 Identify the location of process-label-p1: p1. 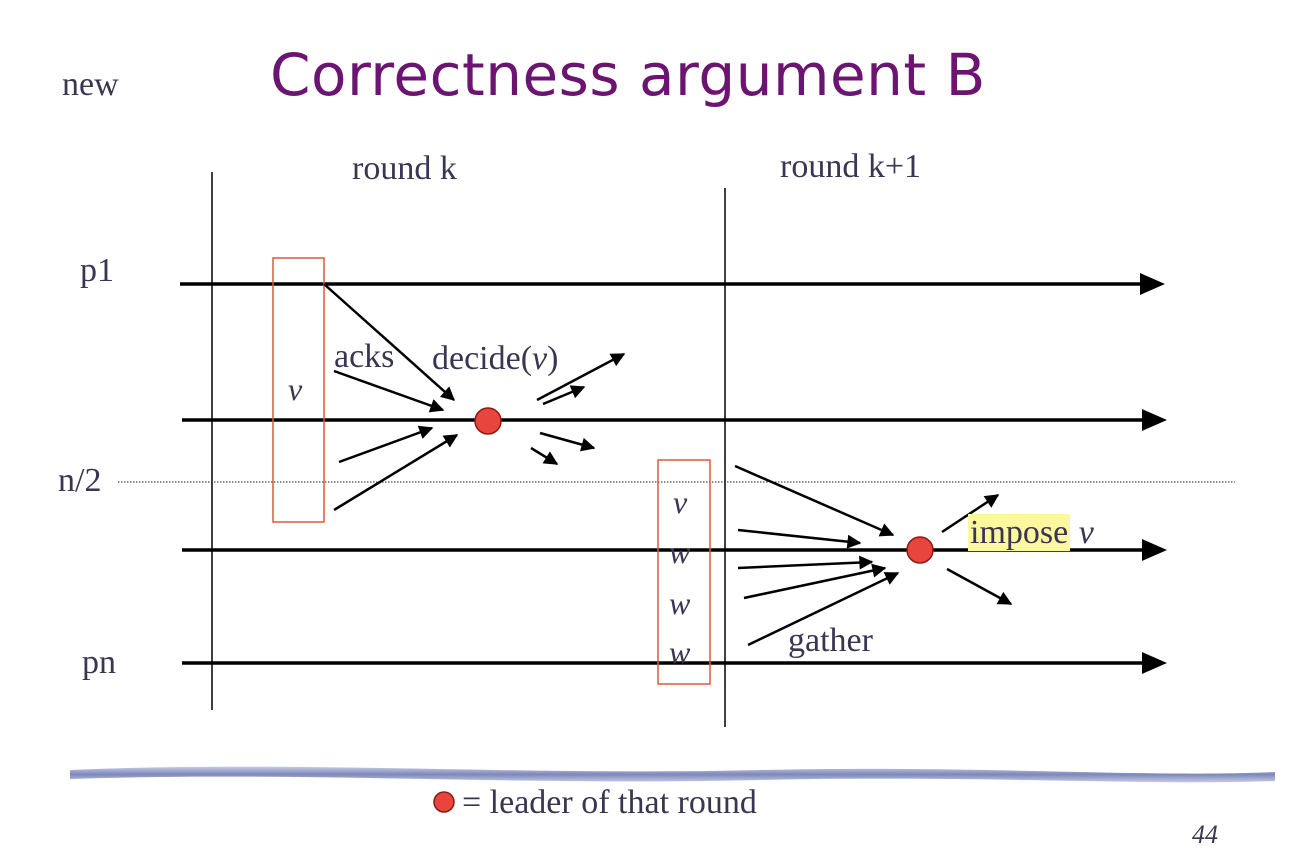
(97, 270).